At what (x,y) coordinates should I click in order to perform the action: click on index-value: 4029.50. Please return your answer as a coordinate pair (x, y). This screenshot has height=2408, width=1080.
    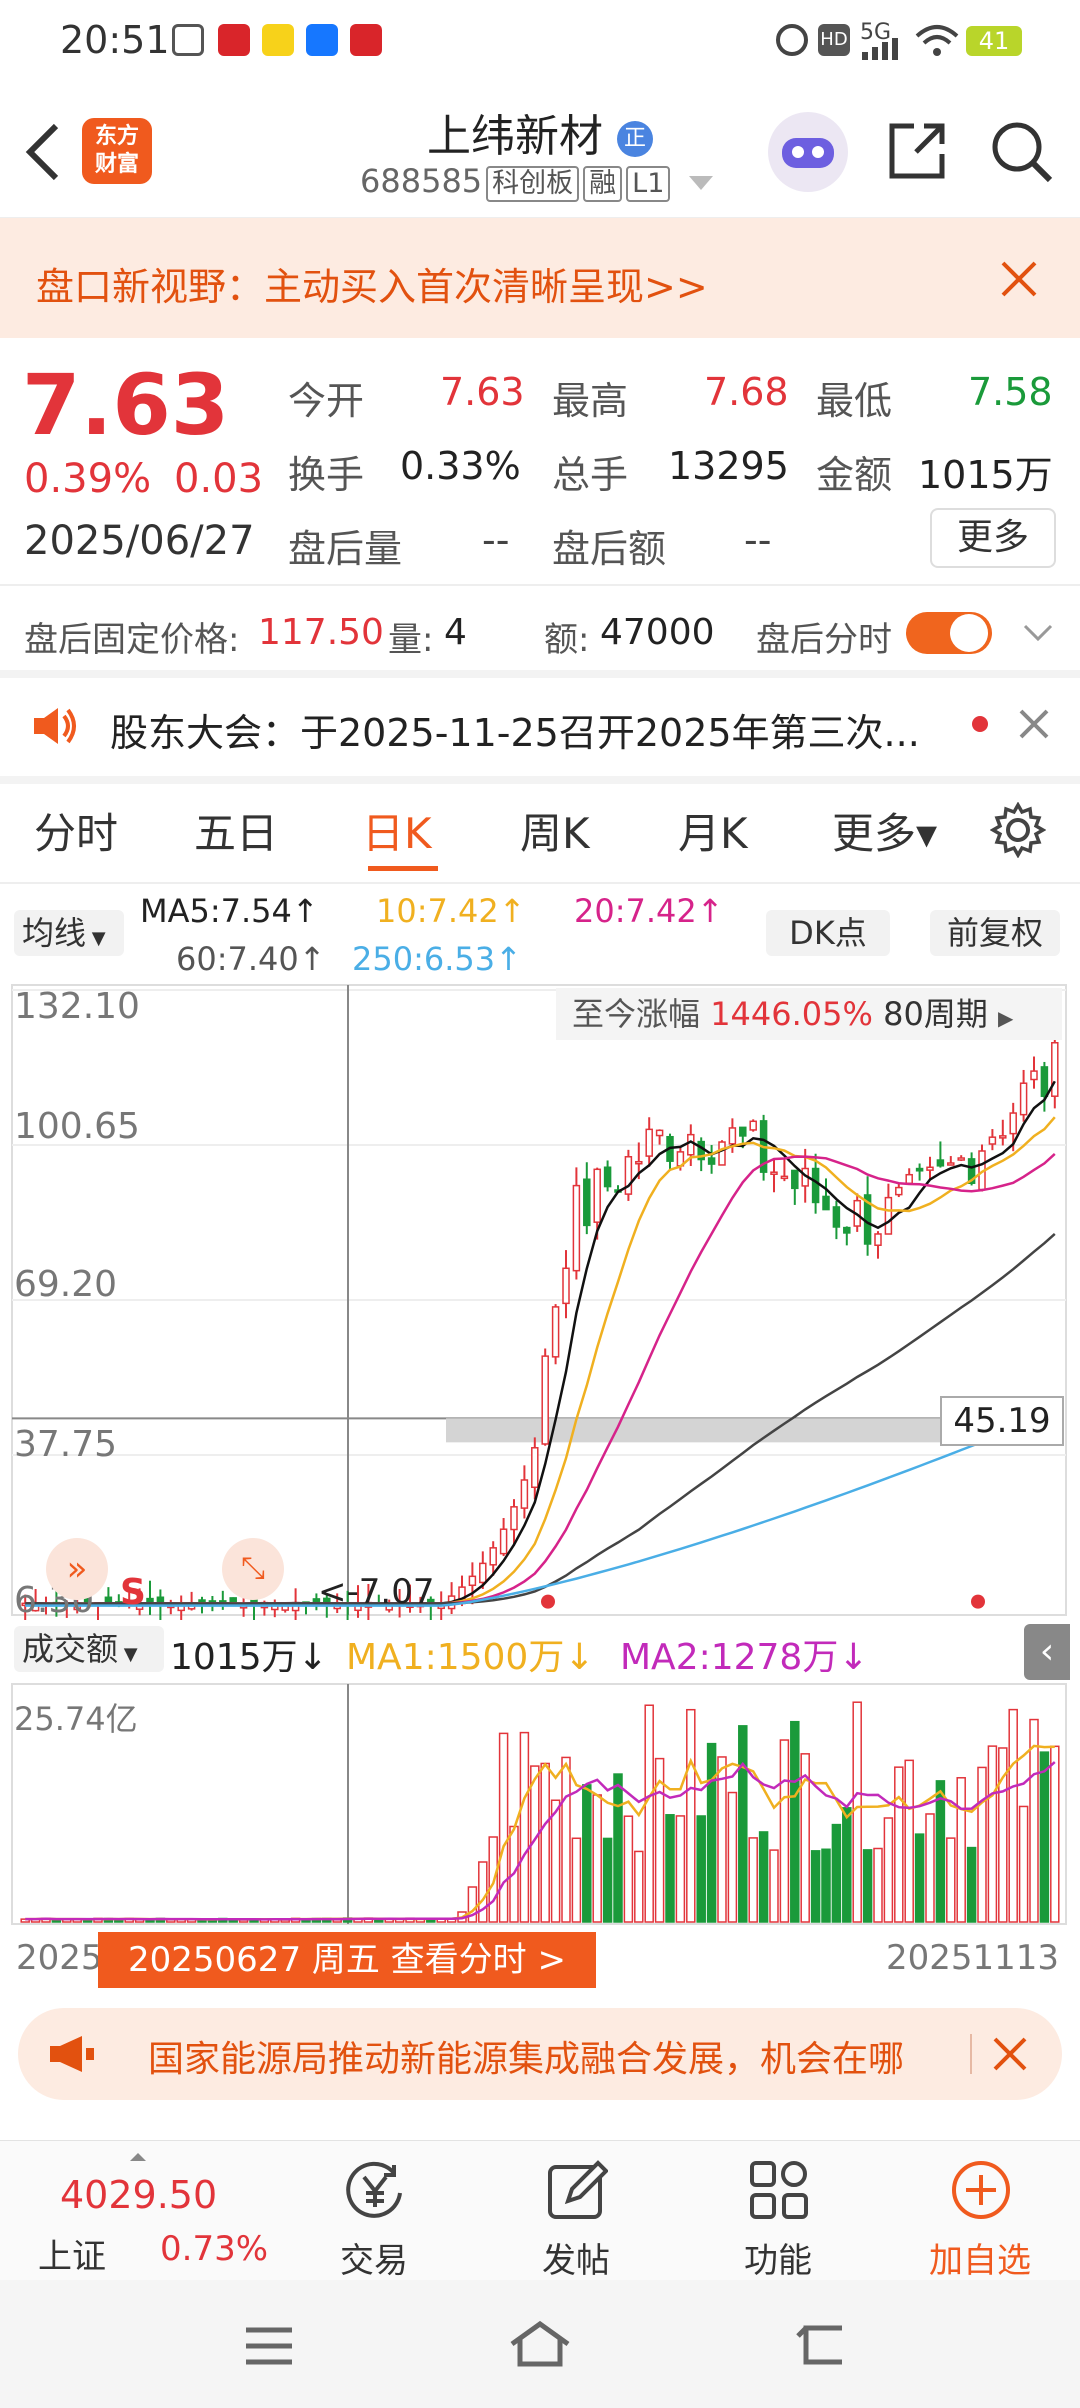
    Looking at the image, I should click on (138, 2195).